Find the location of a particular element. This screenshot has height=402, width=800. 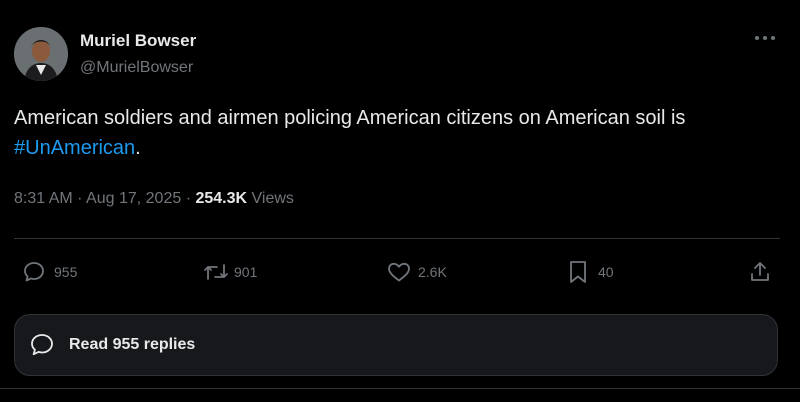

repost-button: 901 is located at coordinates (229, 272).